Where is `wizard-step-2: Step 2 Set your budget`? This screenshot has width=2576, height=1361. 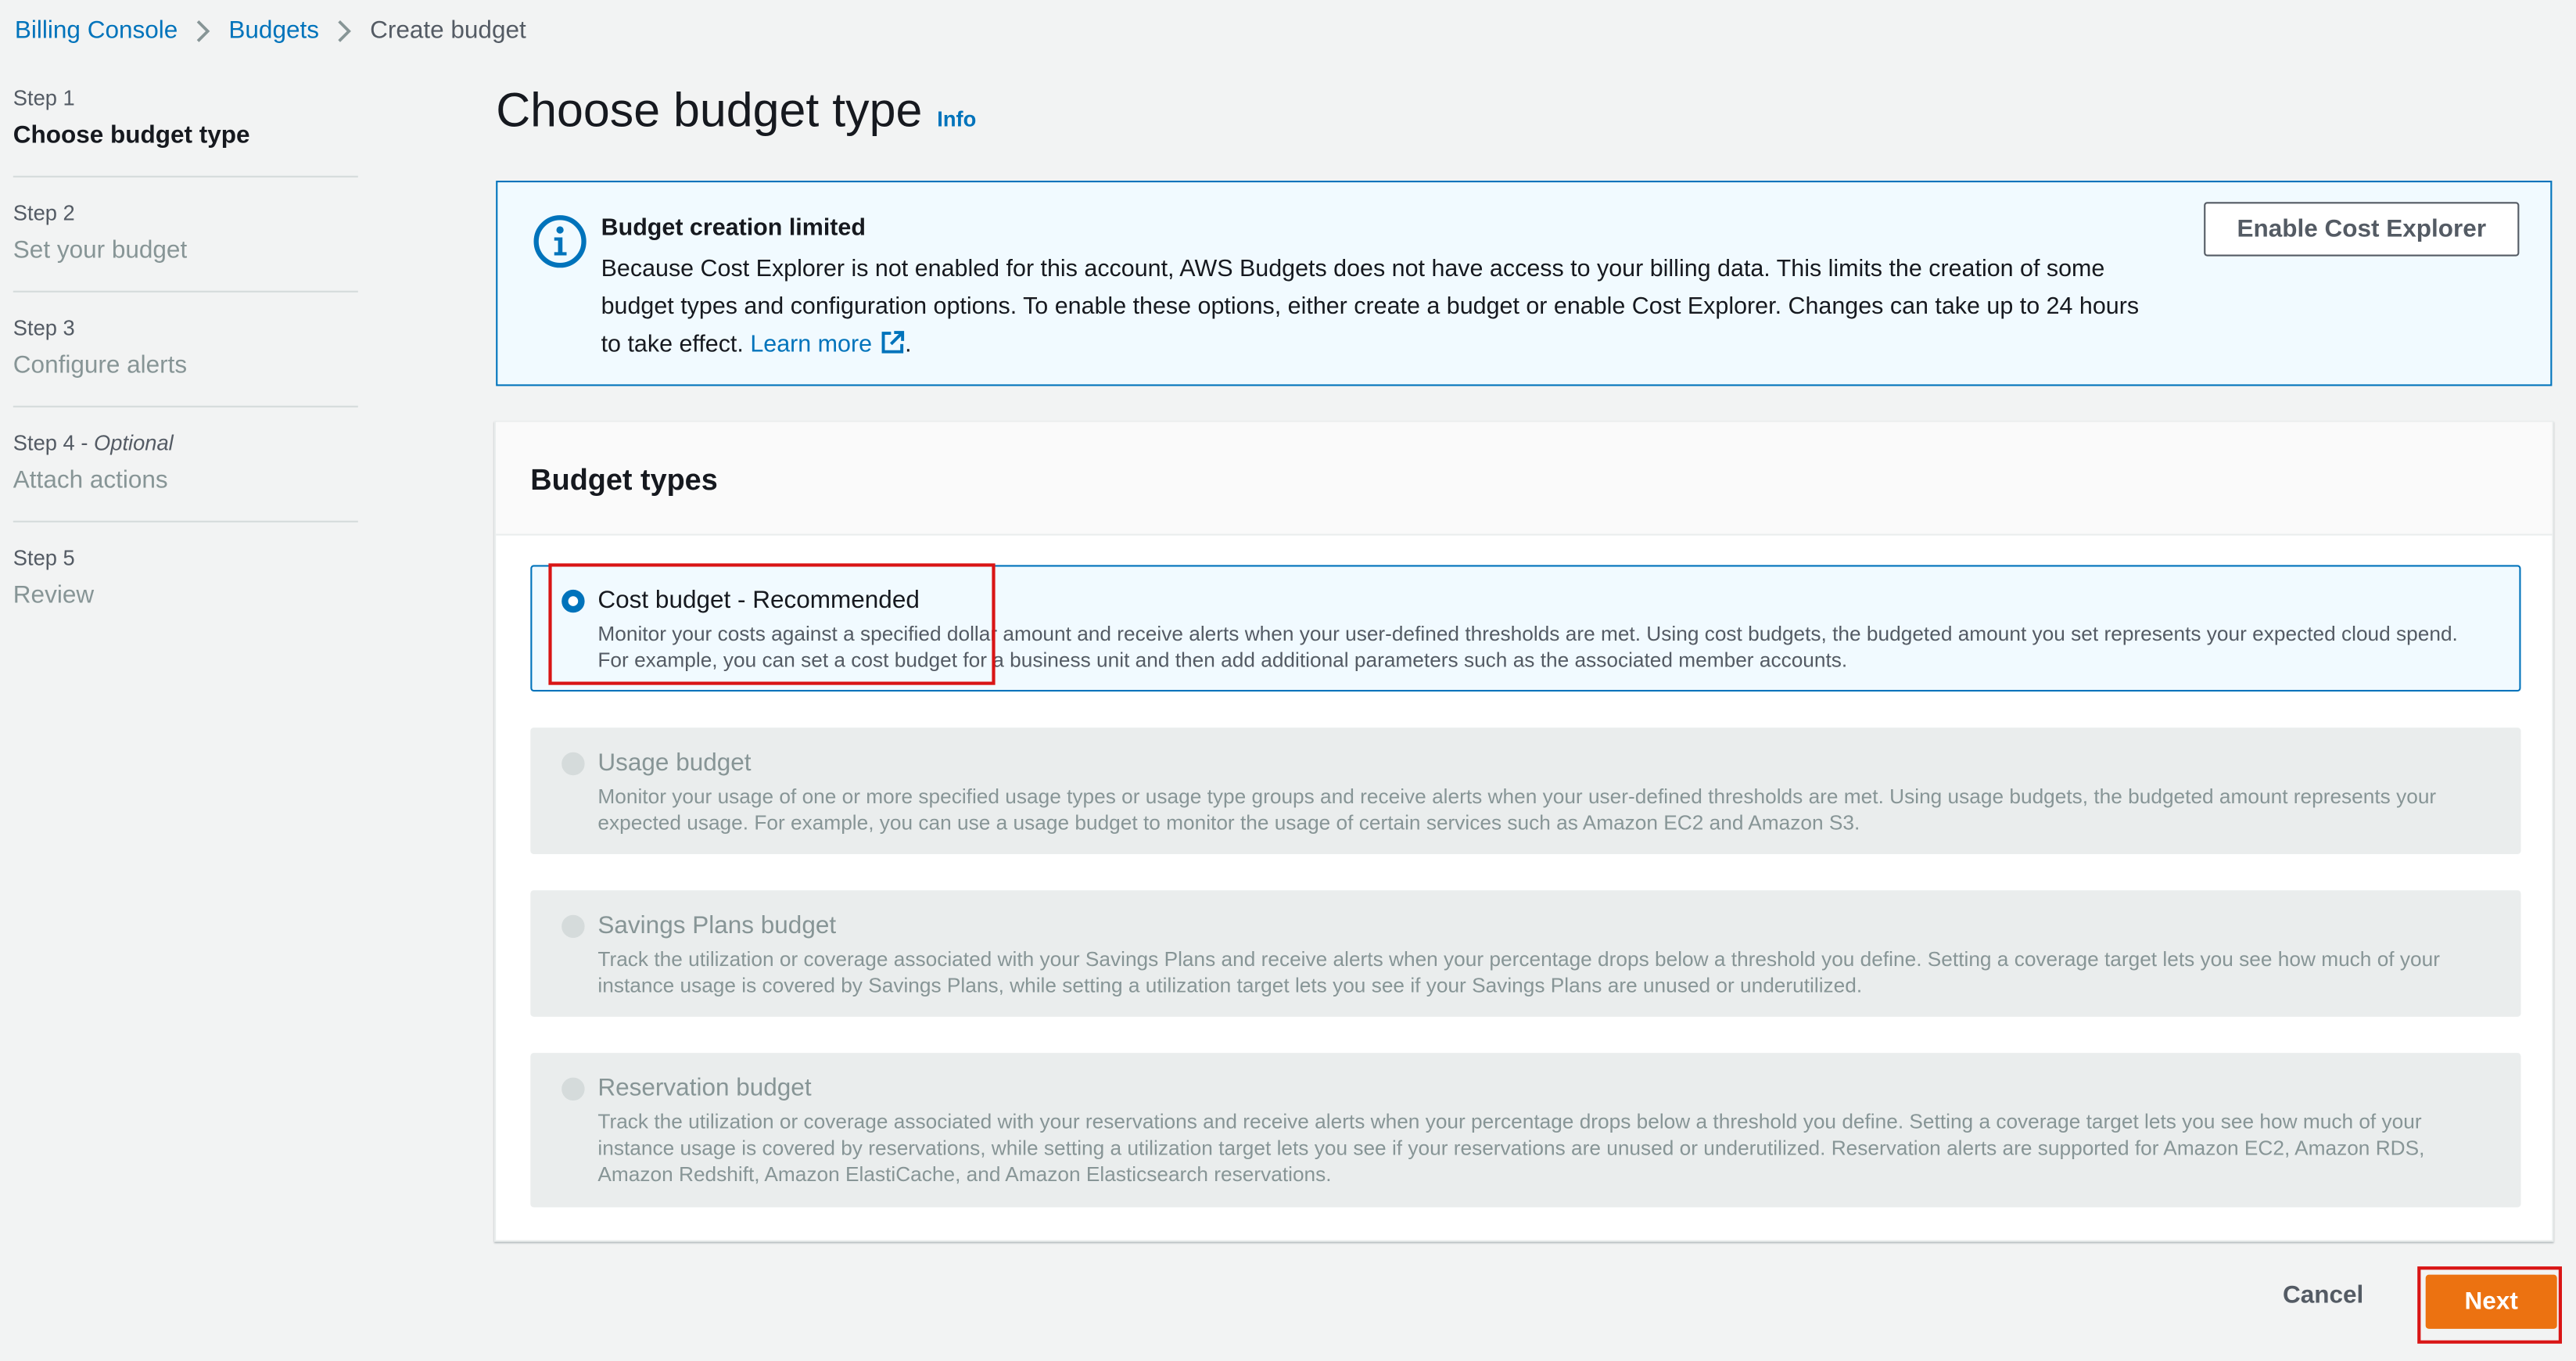
wizard-step-2: Step 2 Set your budget is located at coordinates (185, 247).